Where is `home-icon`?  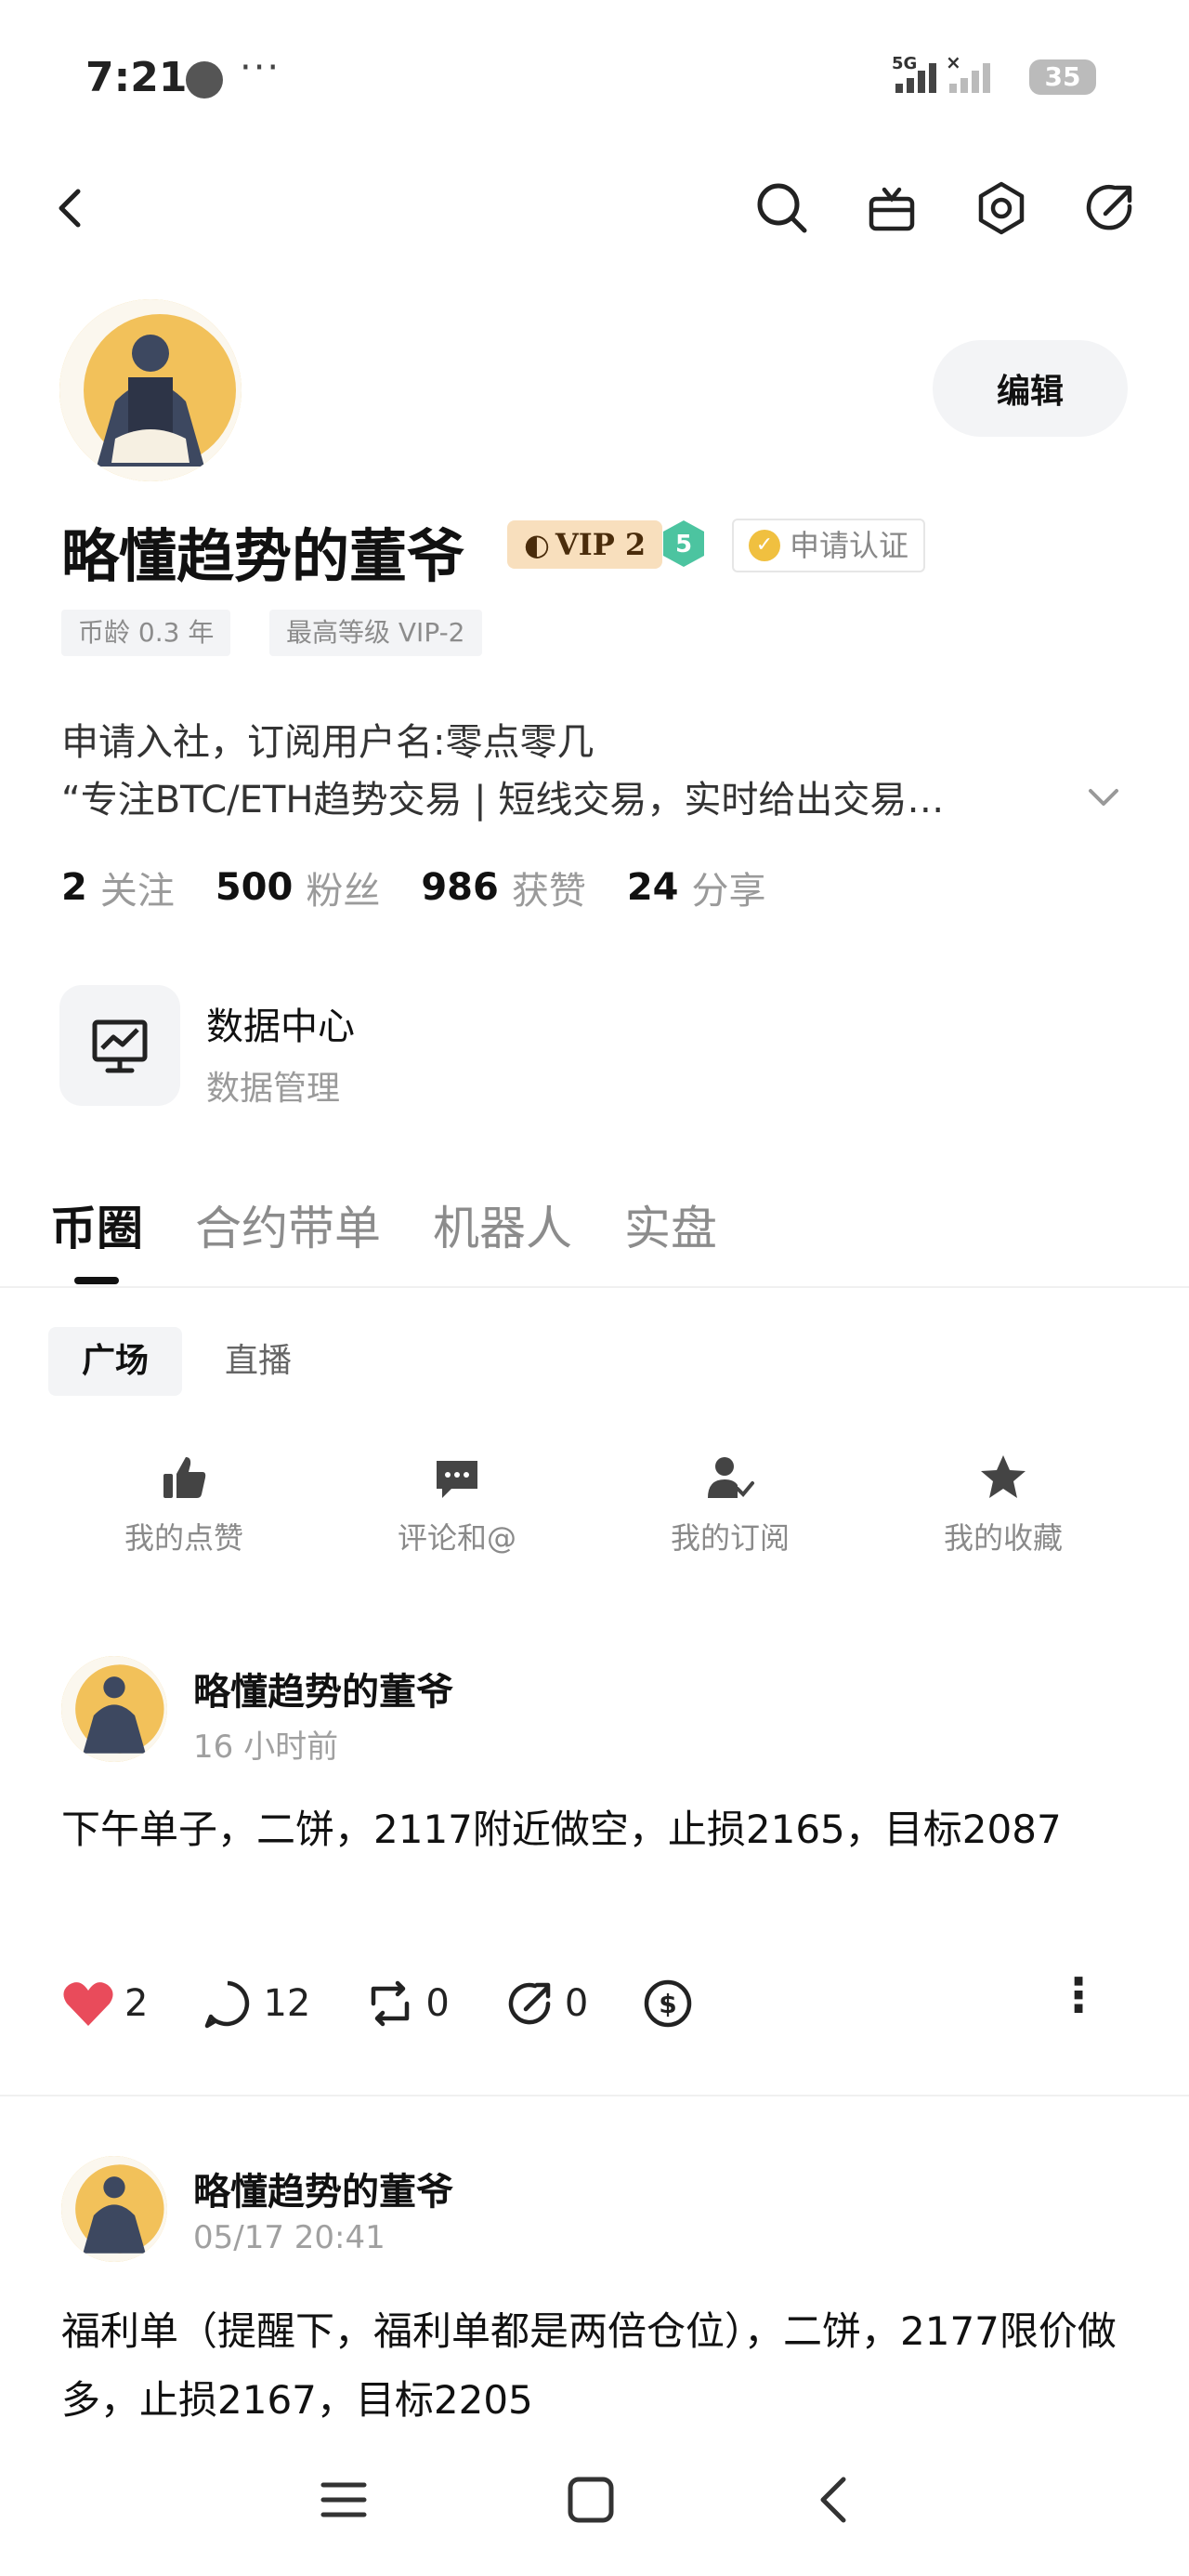
home-icon is located at coordinates (591, 2501).